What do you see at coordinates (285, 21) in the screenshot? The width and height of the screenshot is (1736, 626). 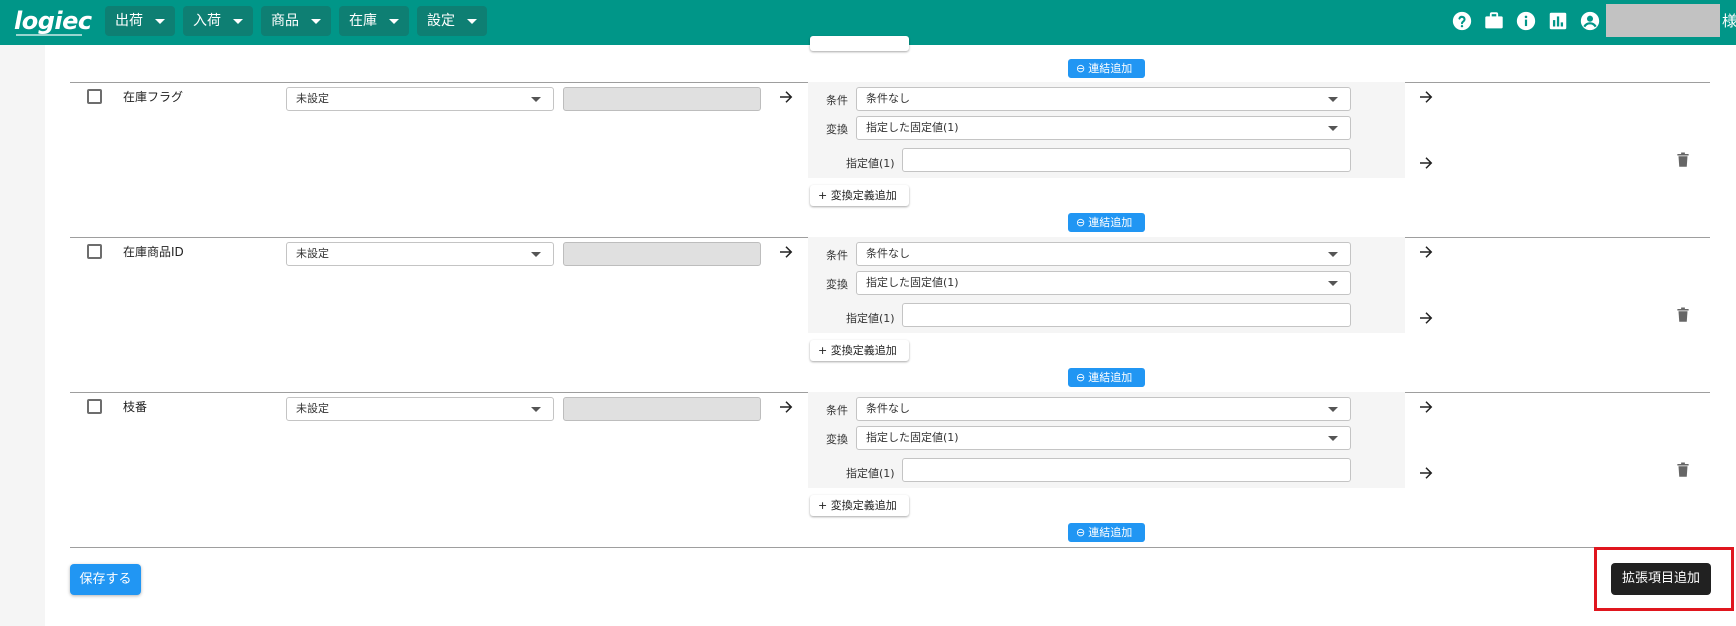 I see `nav-products-label: 商品` at bounding box center [285, 21].